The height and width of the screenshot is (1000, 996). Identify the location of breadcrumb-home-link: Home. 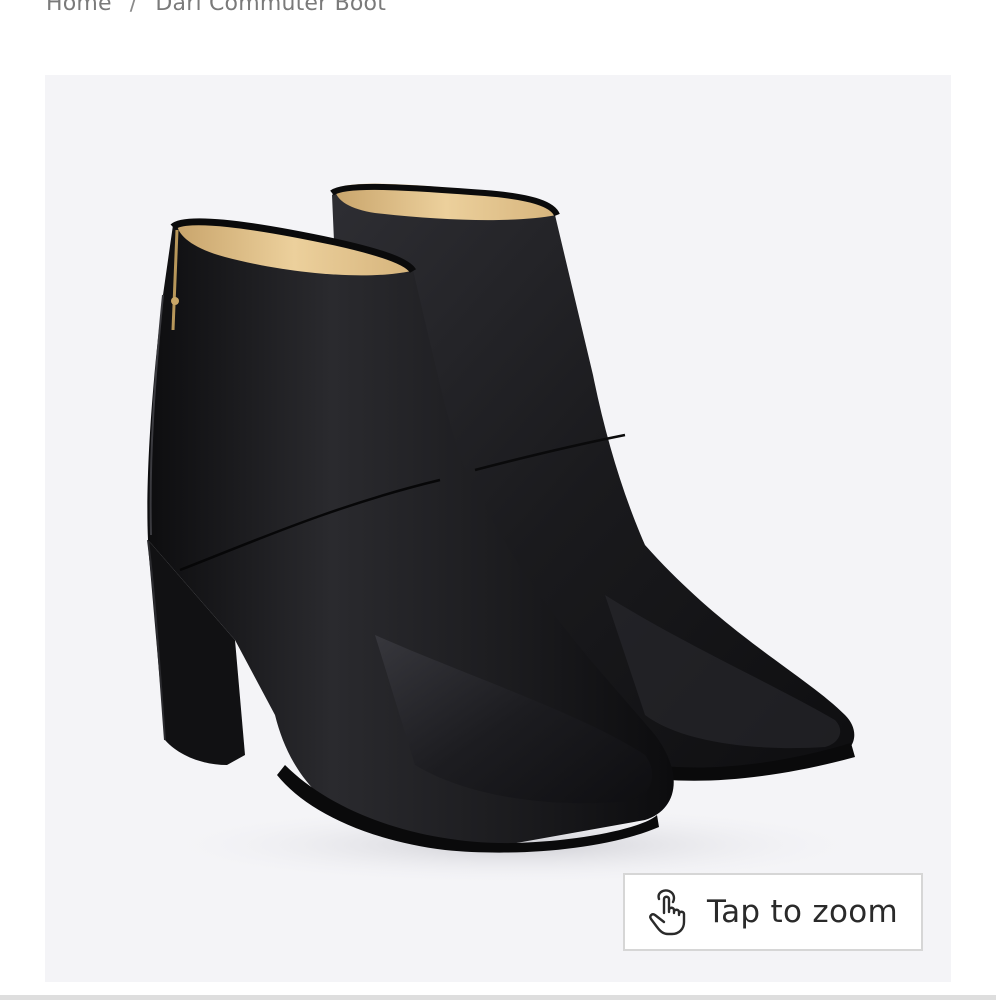
(79, 8).